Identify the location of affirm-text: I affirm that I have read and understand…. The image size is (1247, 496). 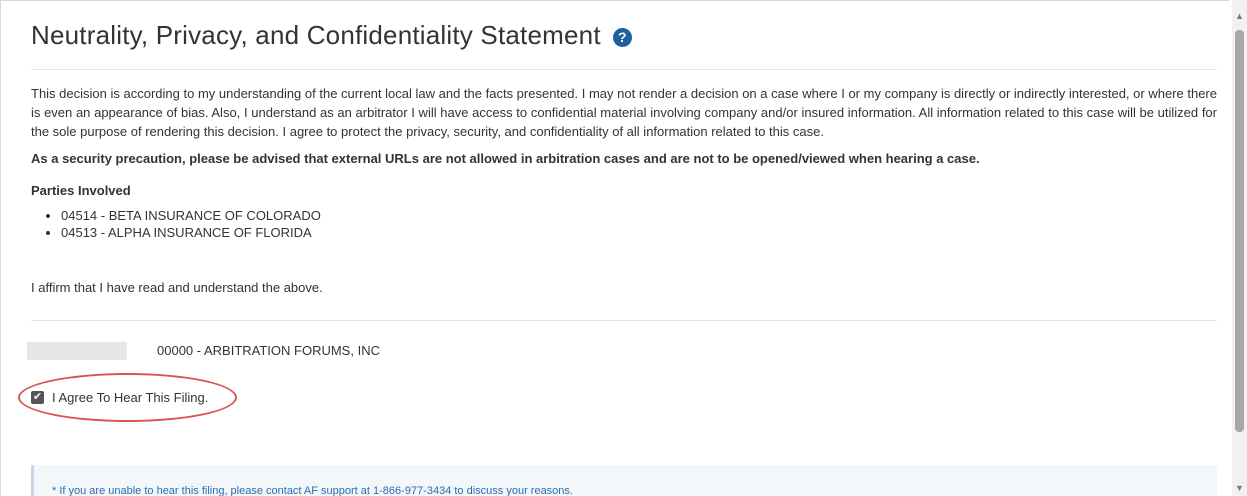
(177, 287).